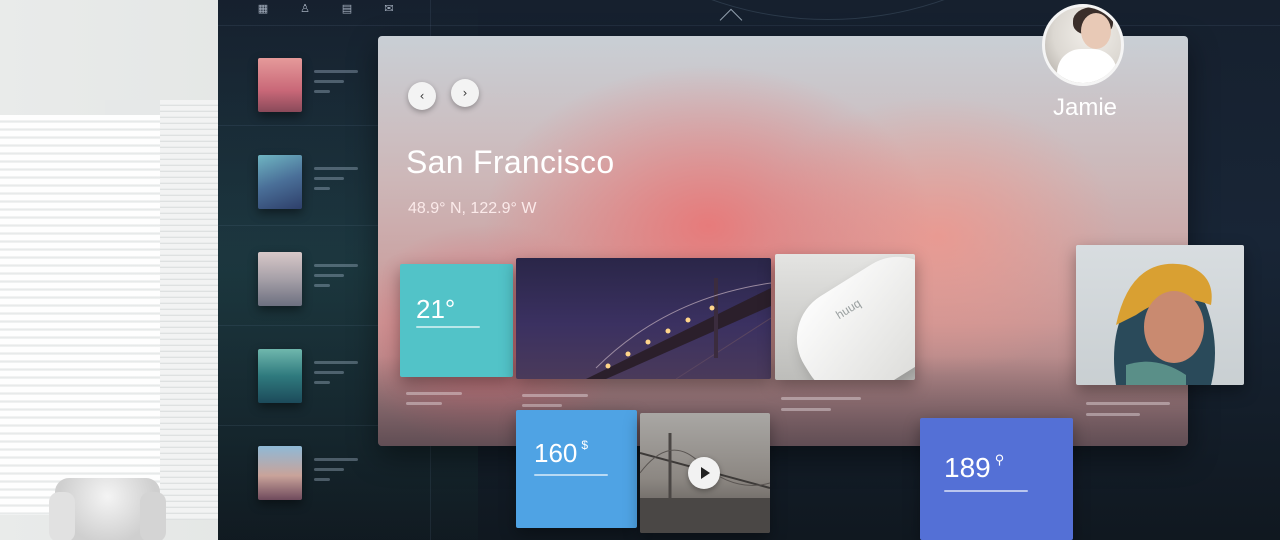 This screenshot has height=540, width=1280. What do you see at coordinates (967, 467) in the screenshot?
I see `location-value: 189` at bounding box center [967, 467].